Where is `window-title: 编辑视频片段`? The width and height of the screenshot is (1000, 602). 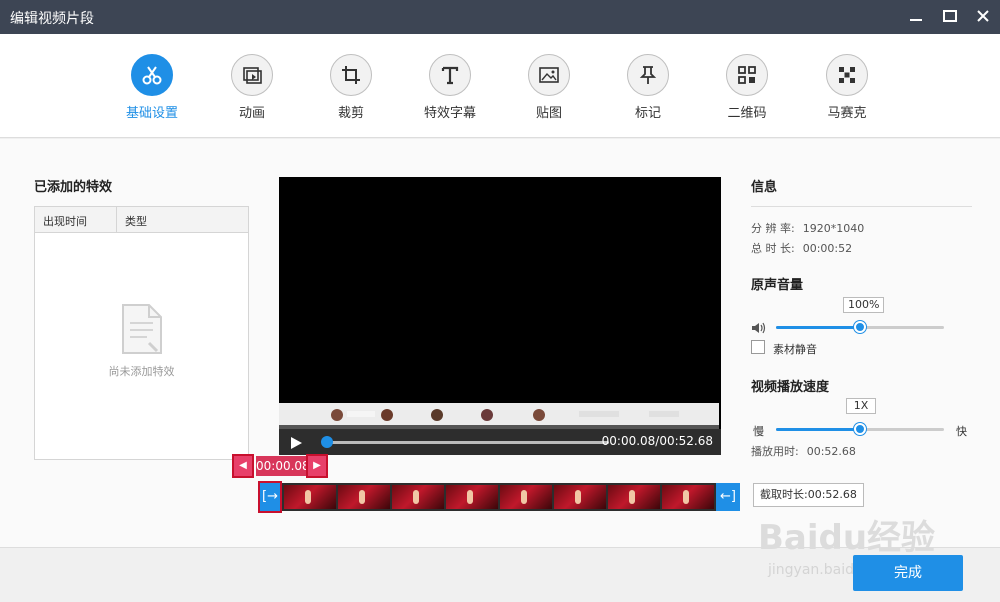 window-title: 编辑视频片段 is located at coordinates (52, 19).